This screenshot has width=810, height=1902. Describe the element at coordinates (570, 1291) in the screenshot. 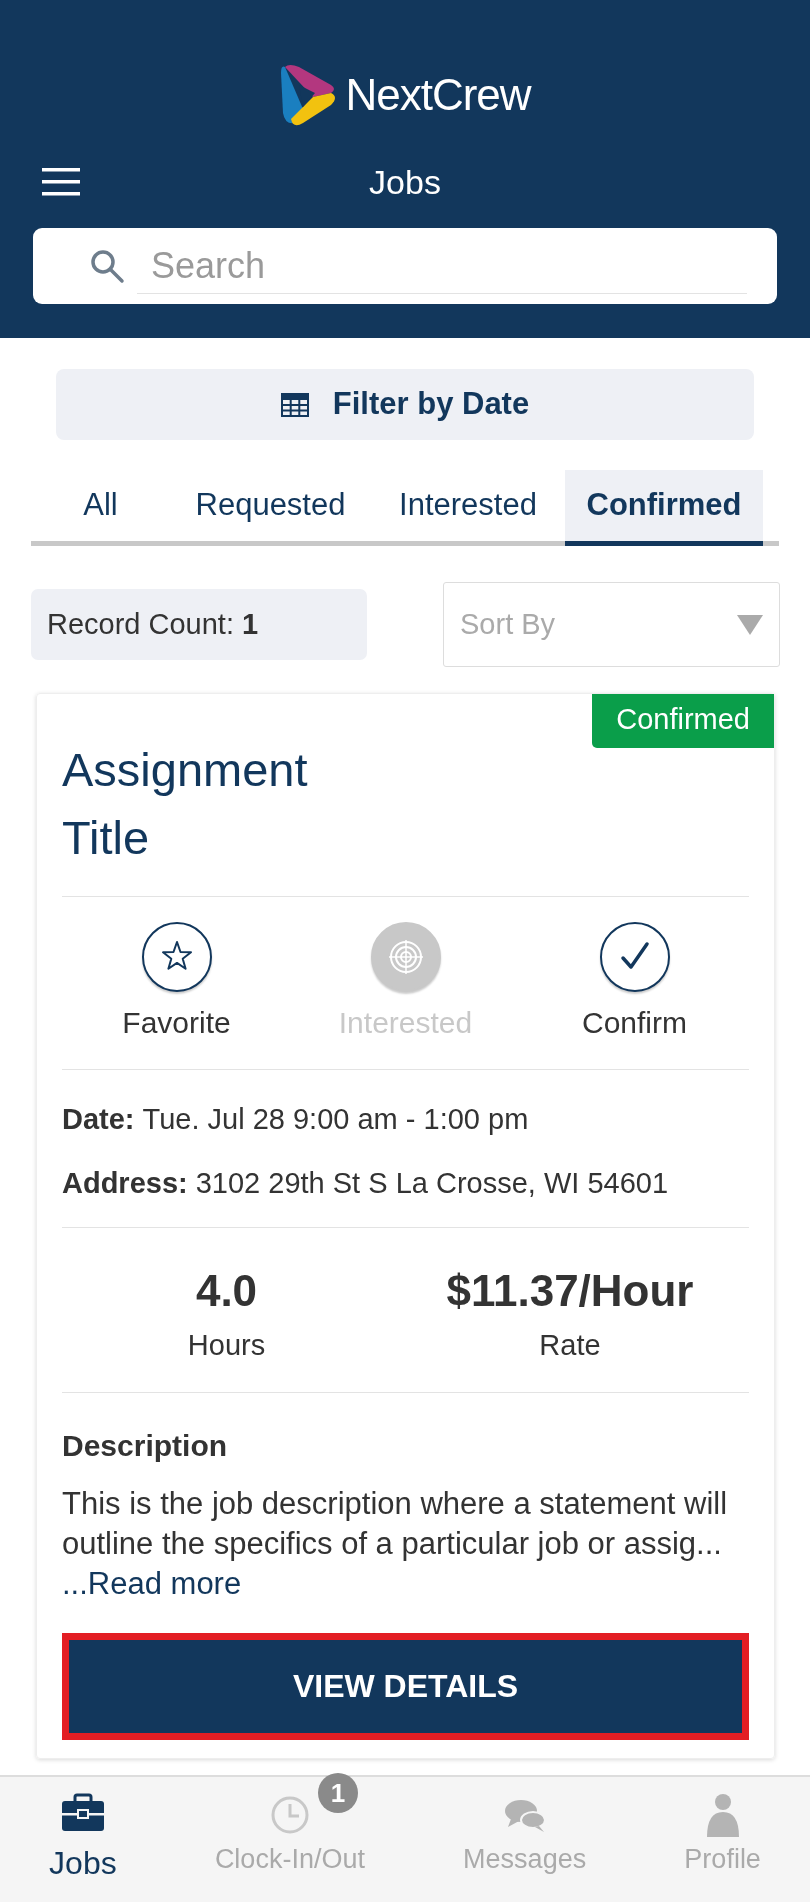

I see `stat-value: $11.37/Hour` at that location.